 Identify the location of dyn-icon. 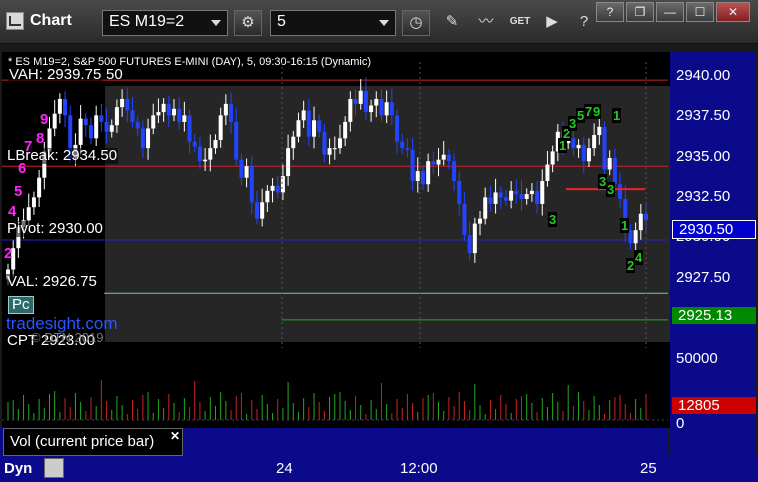
(54, 468).